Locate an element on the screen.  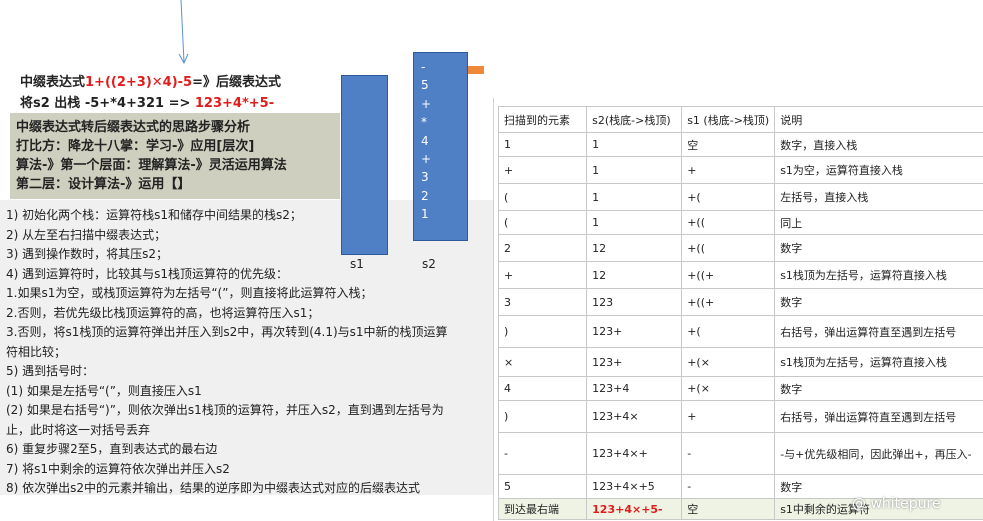
cell-s2: 123+4× is located at coordinates (634, 416).